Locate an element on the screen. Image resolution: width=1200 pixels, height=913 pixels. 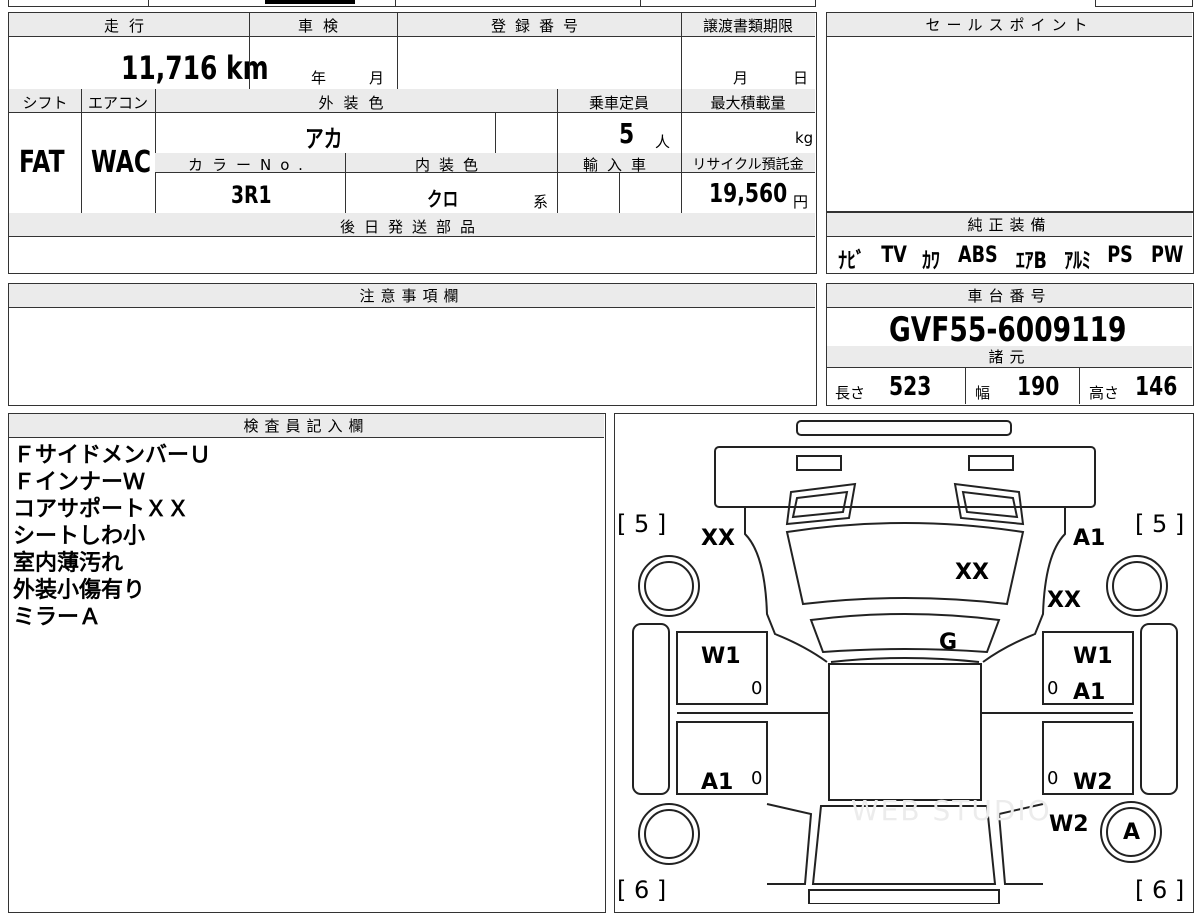
transfer-month: 月 is located at coordinates (741, 78).